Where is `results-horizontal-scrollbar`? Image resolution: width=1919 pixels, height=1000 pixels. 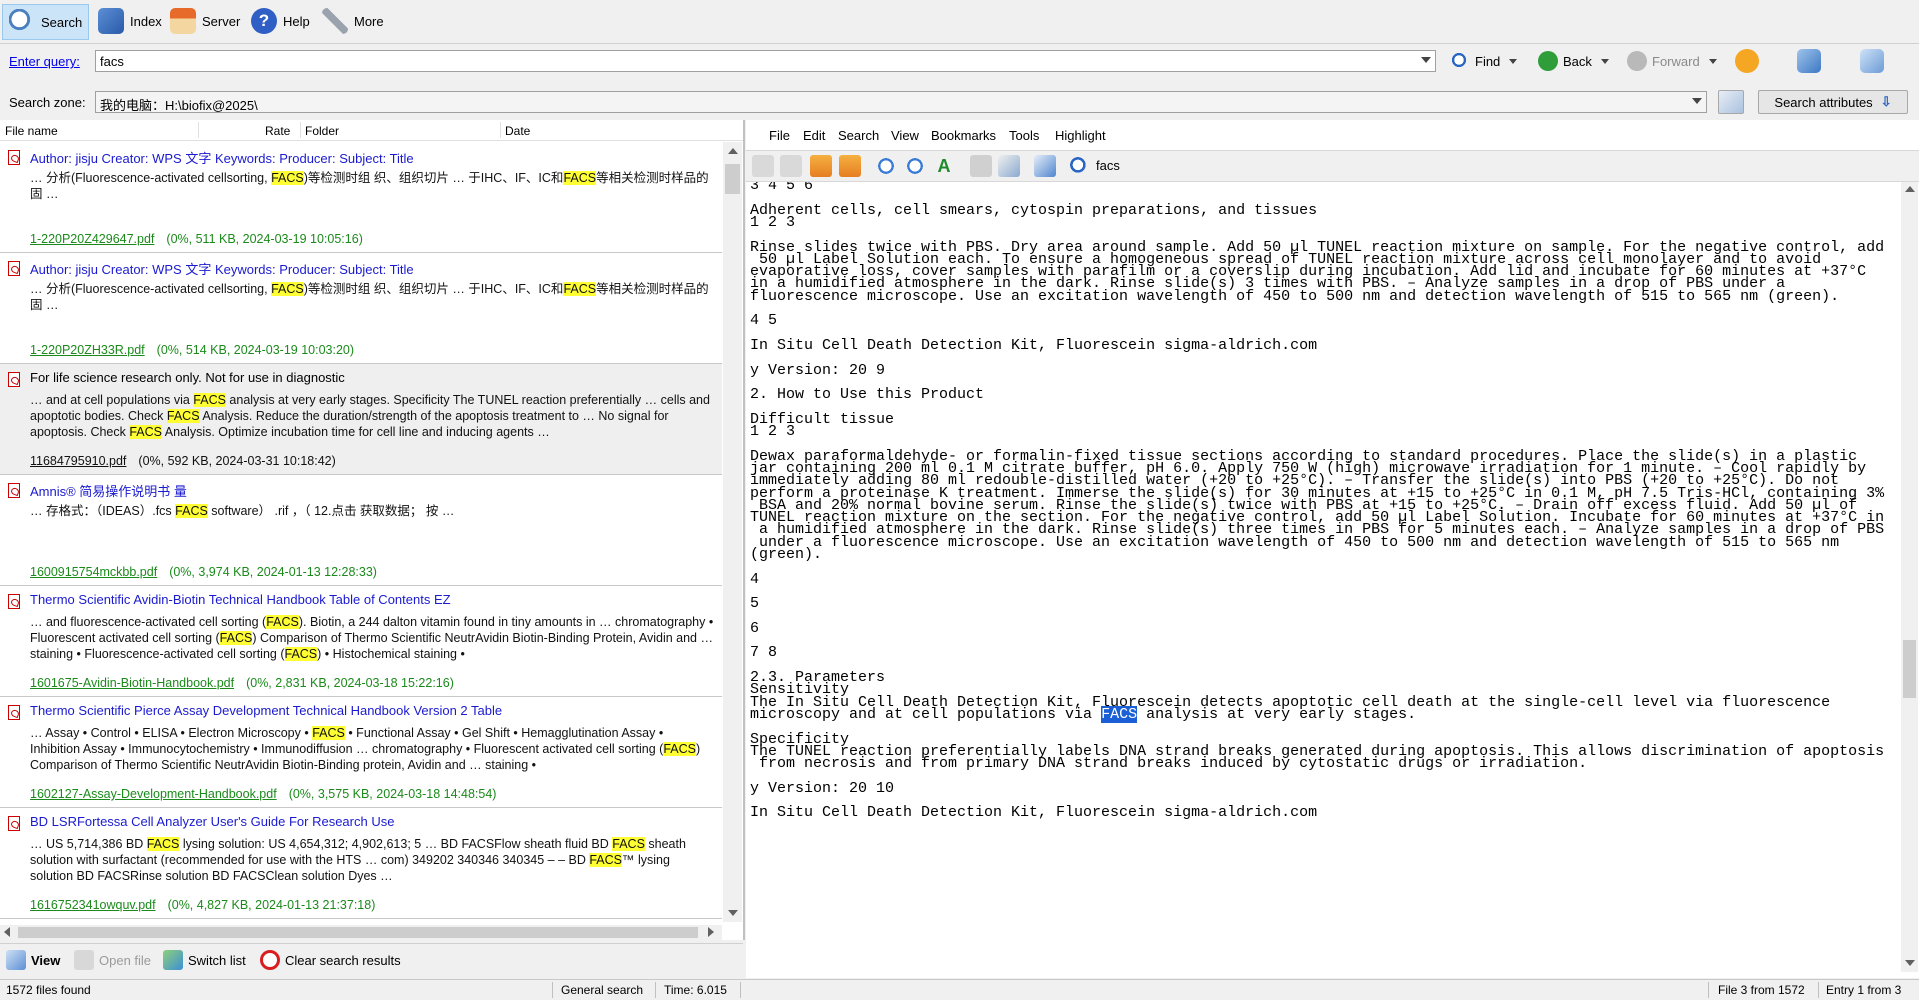
results-horizontal-scrollbar is located at coordinates (361, 932).